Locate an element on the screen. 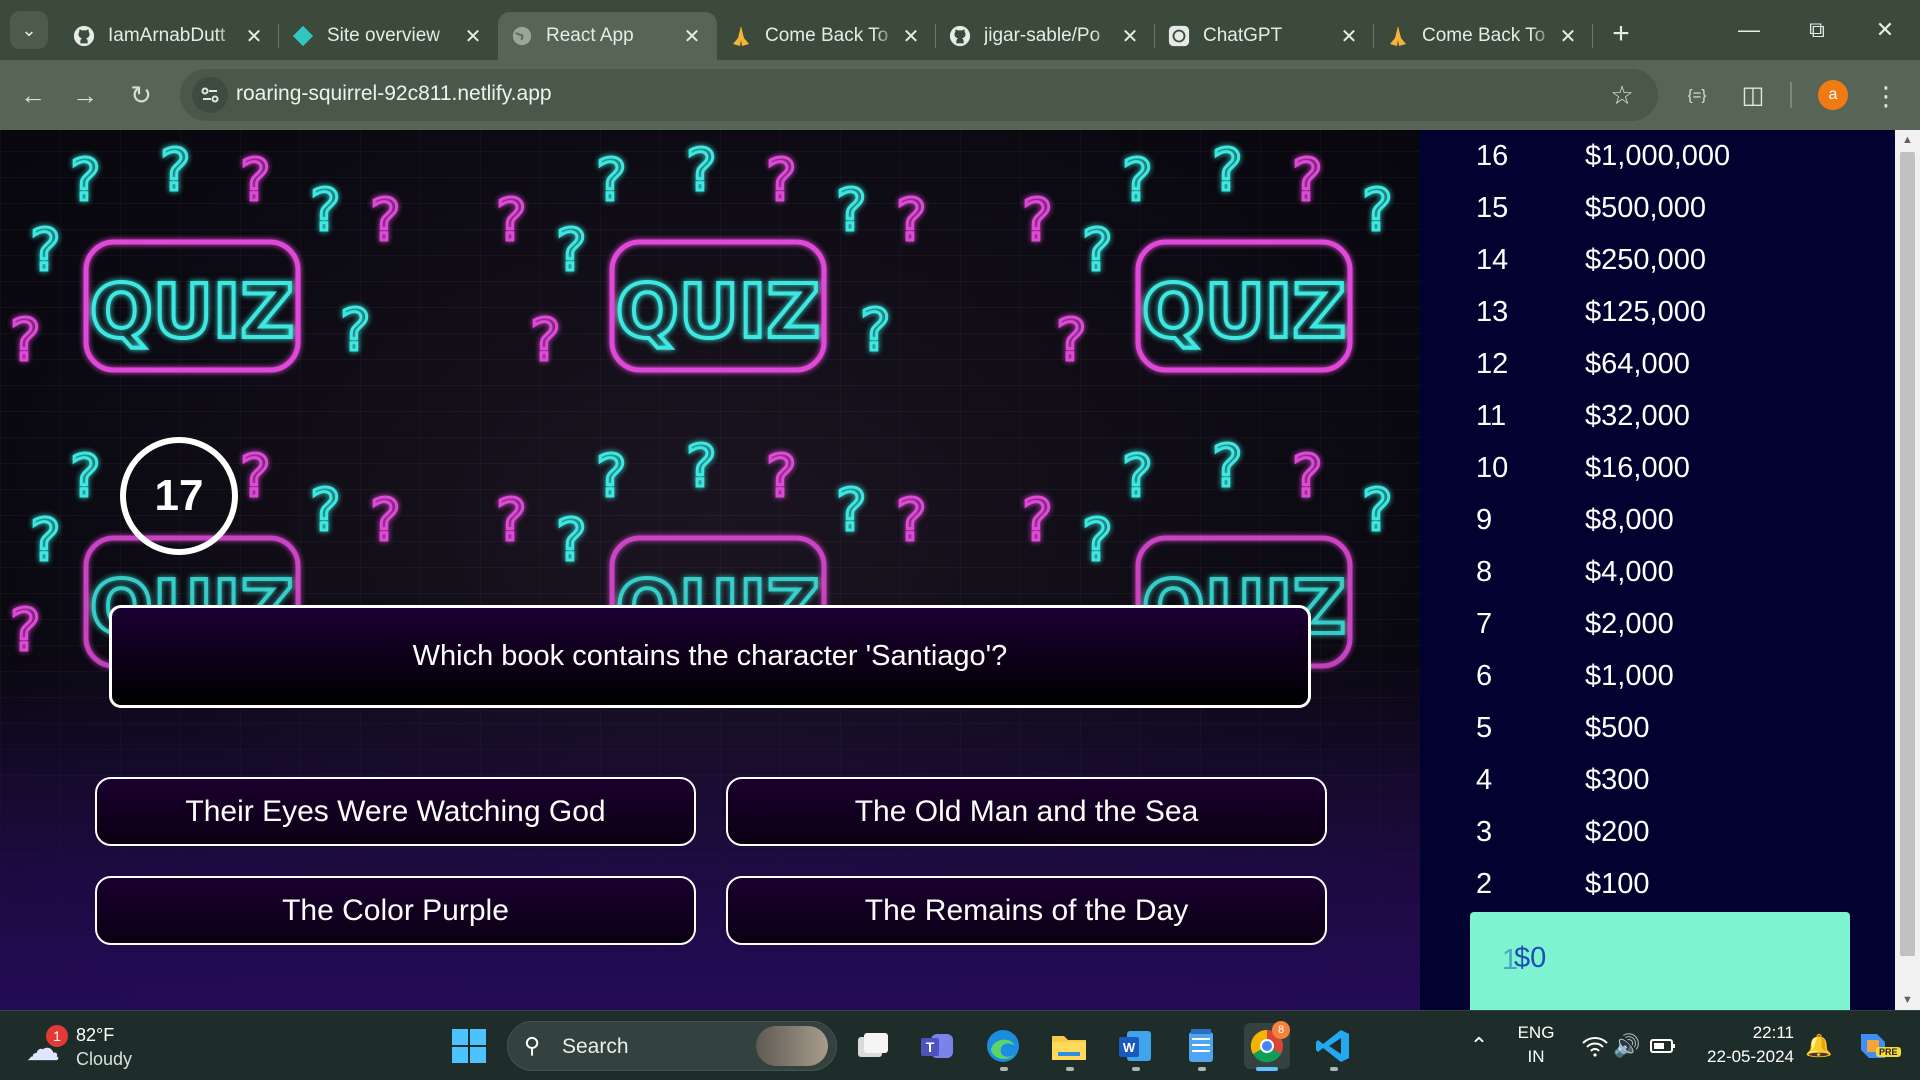  tab-title: Come Back To is located at coordinates (827, 35).